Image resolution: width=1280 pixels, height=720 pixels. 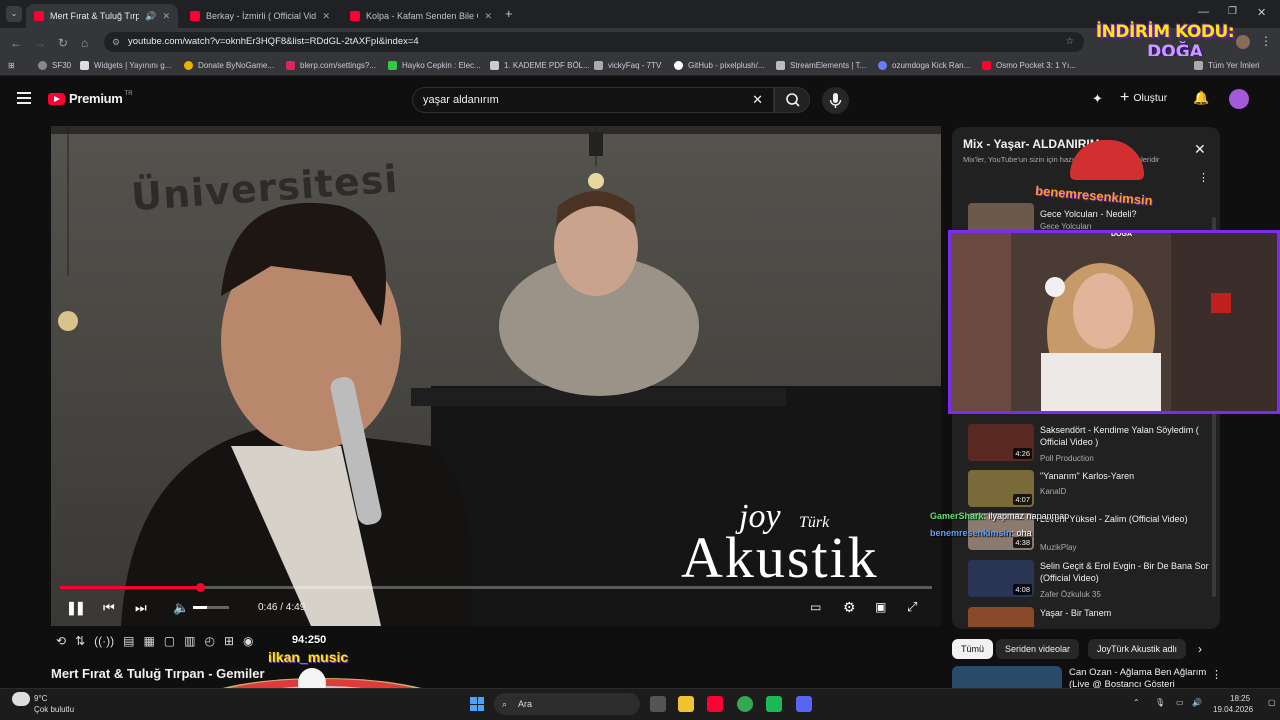 I want to click on discord-icon, so click(x=804, y=704).